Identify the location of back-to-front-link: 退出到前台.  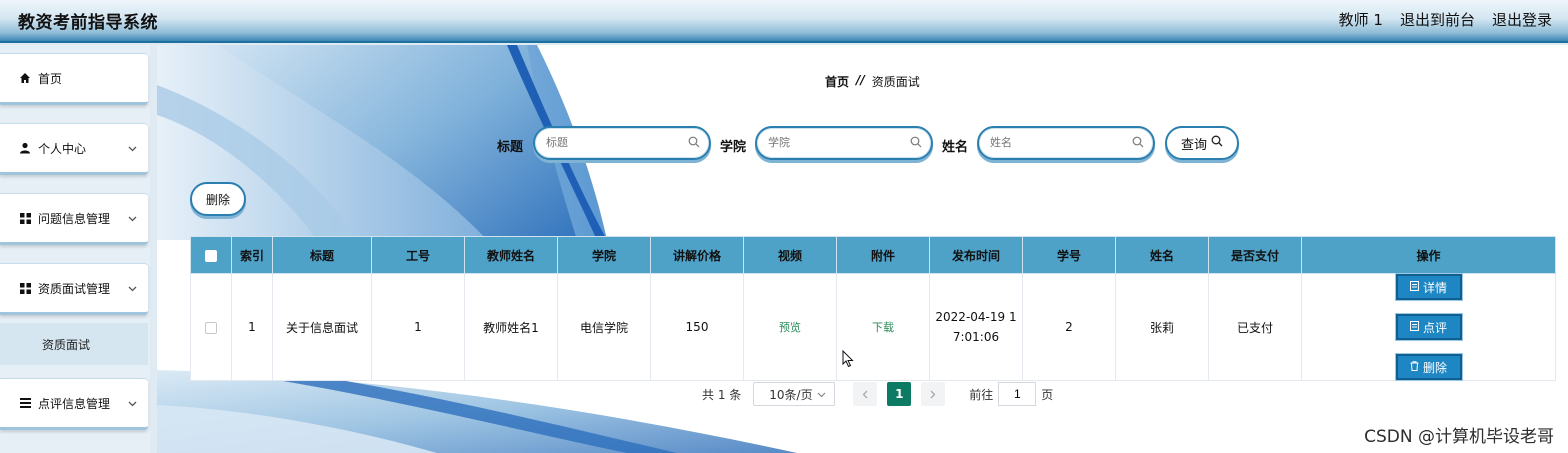
(1437, 19).